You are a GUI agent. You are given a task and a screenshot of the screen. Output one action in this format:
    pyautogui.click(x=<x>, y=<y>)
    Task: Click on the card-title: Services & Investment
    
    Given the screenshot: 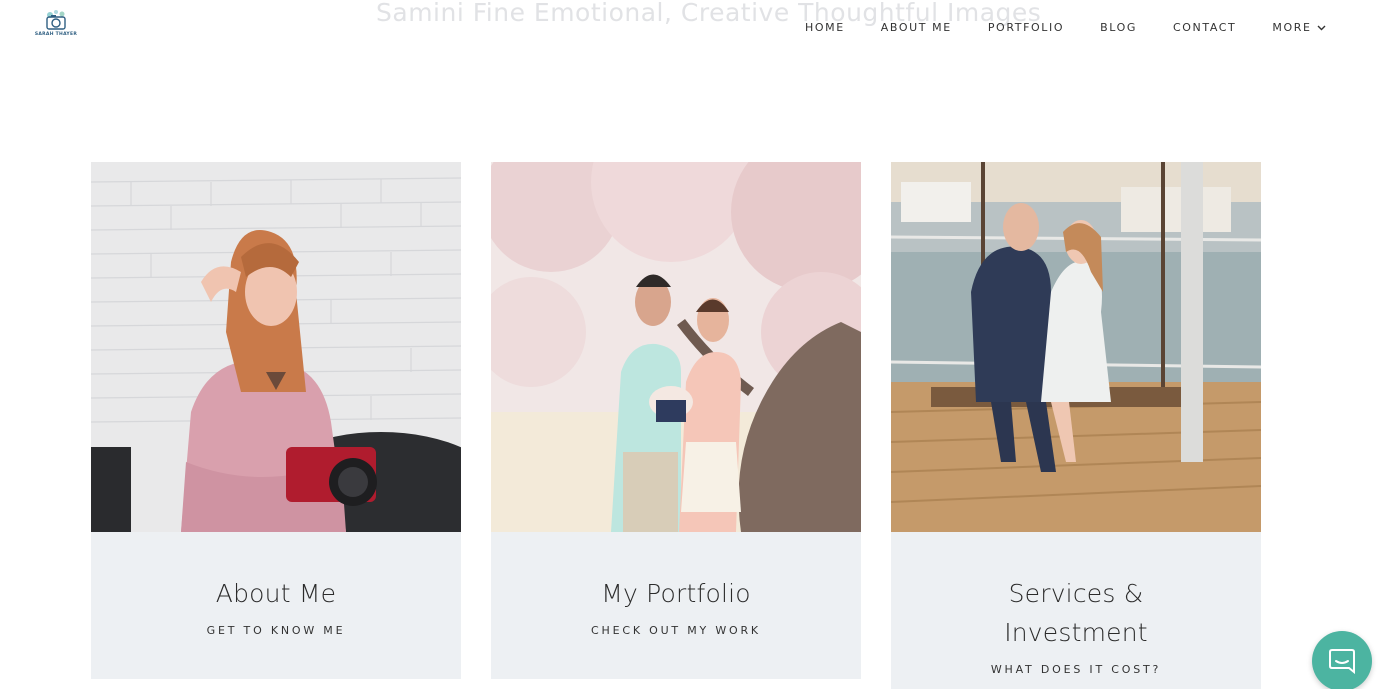 What is the action you would take?
    pyautogui.click(x=1076, y=613)
    